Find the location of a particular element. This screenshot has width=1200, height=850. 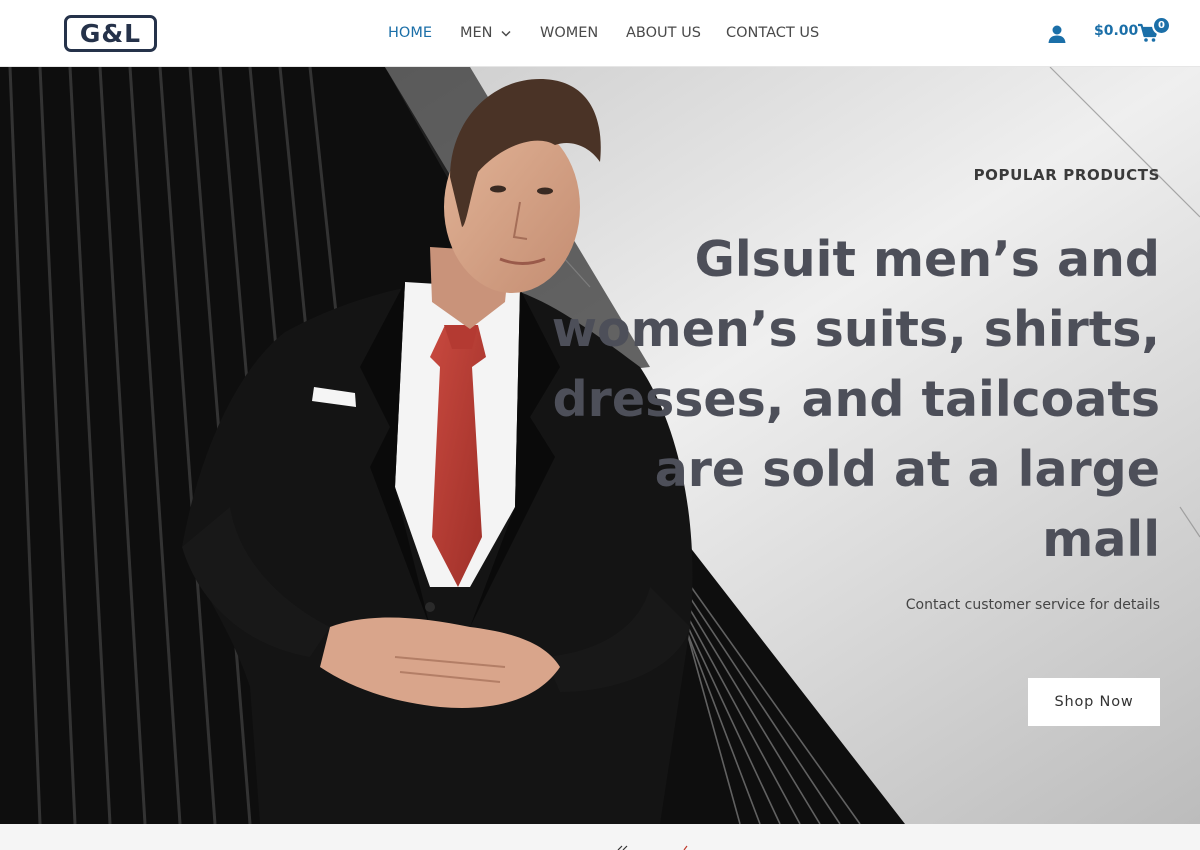

nav-about-us: ABOUT US is located at coordinates (663, 33).